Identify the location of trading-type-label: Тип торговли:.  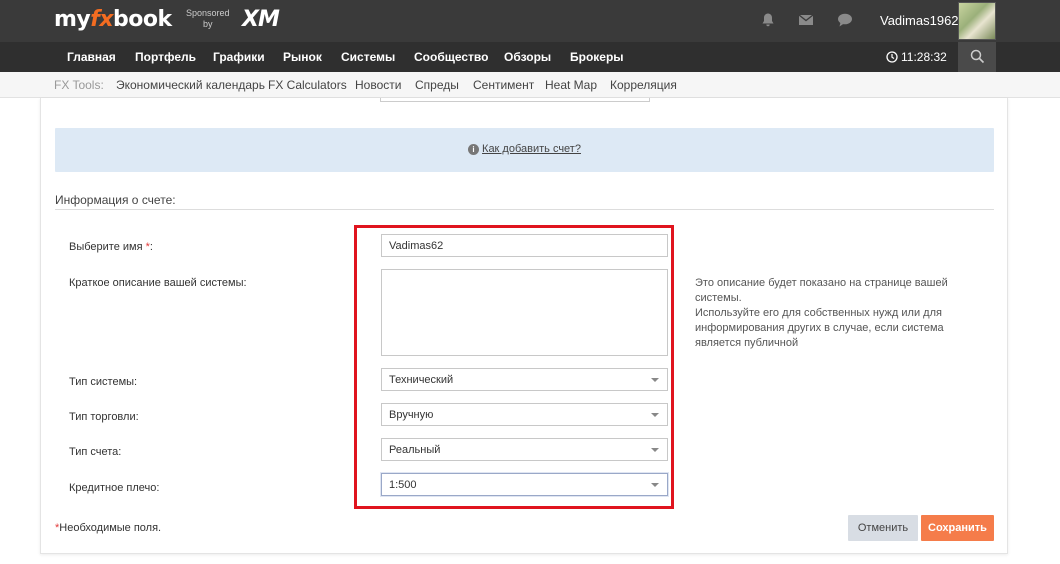
(104, 417).